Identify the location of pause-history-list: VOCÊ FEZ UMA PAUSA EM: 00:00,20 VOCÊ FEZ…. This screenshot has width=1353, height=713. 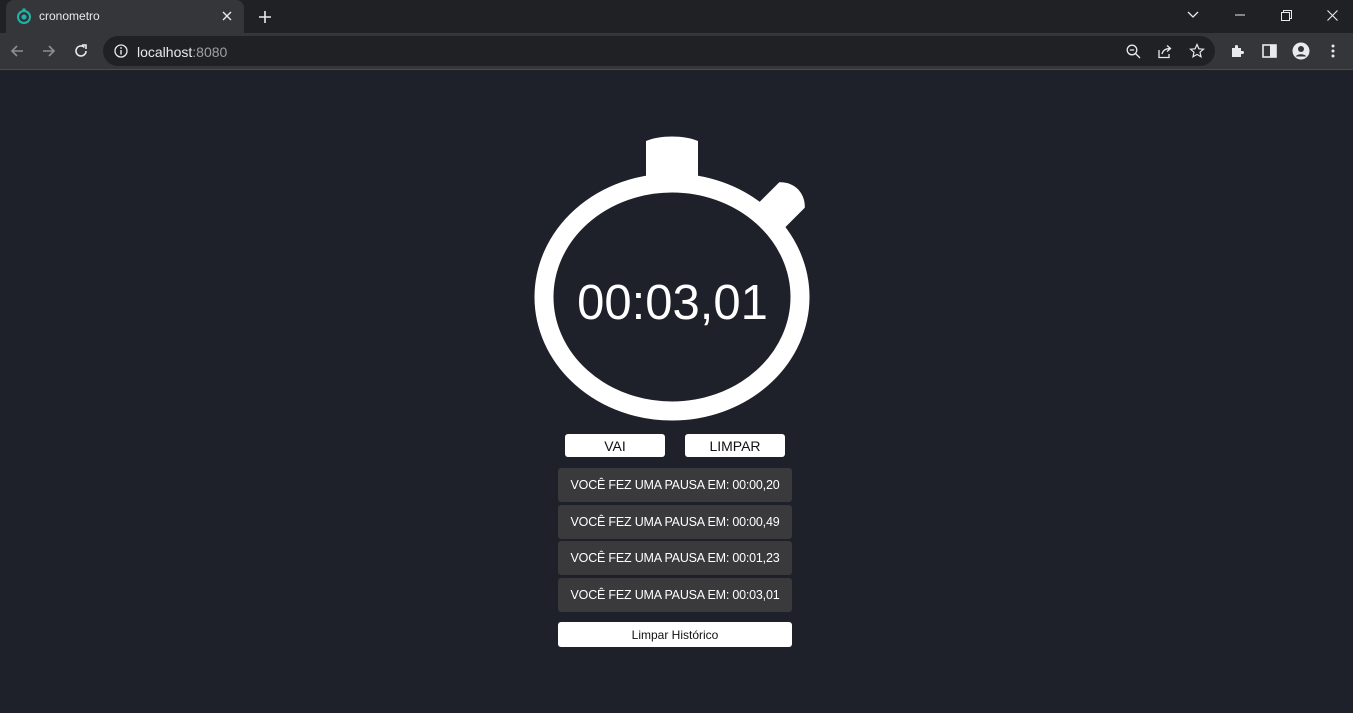
(675, 541).